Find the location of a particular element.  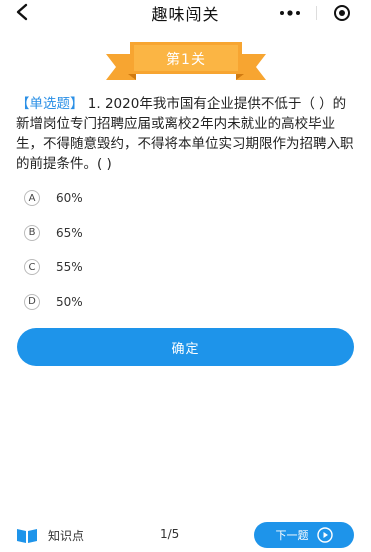

option-c: C 55% is located at coordinates (174, 267).